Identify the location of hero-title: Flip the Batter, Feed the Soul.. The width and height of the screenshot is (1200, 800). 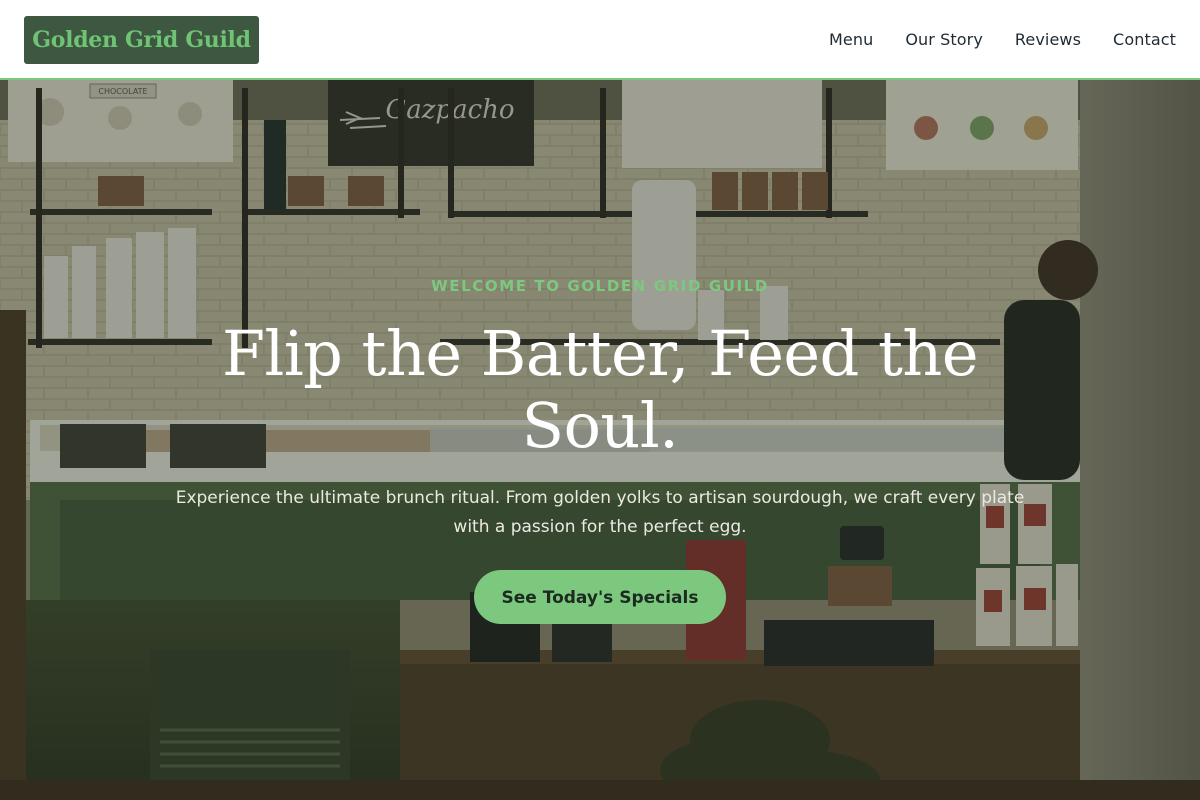
(600, 389).